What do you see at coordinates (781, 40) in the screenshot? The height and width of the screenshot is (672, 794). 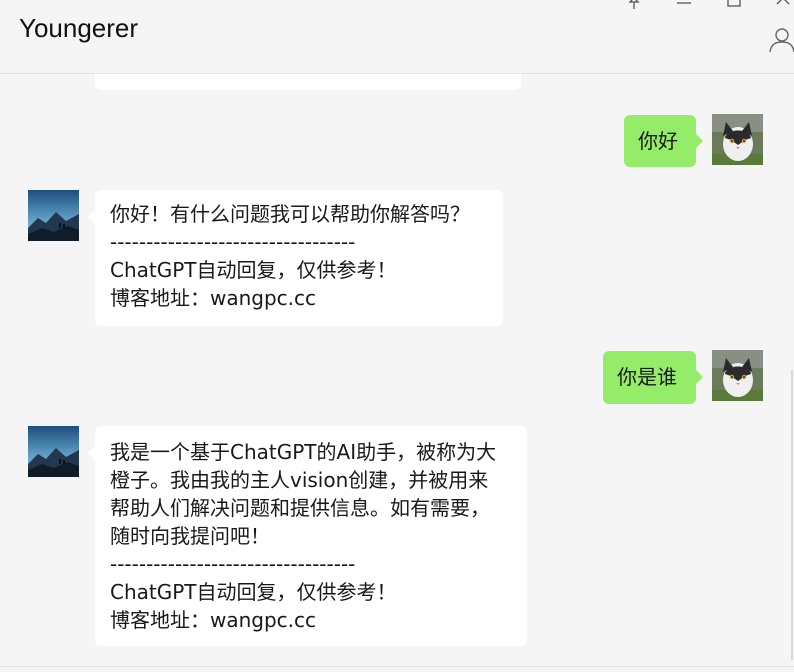 I see `person-icon` at bounding box center [781, 40].